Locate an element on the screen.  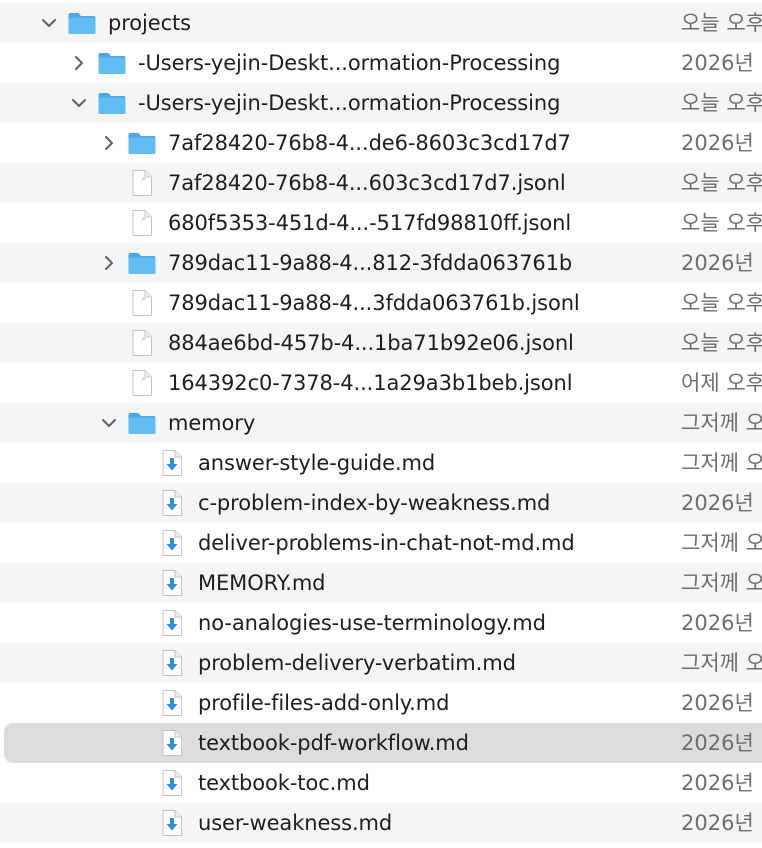
item-name: 884ae6bd-457b-4...1ba71b92e06.jsonl is located at coordinates (371, 343).